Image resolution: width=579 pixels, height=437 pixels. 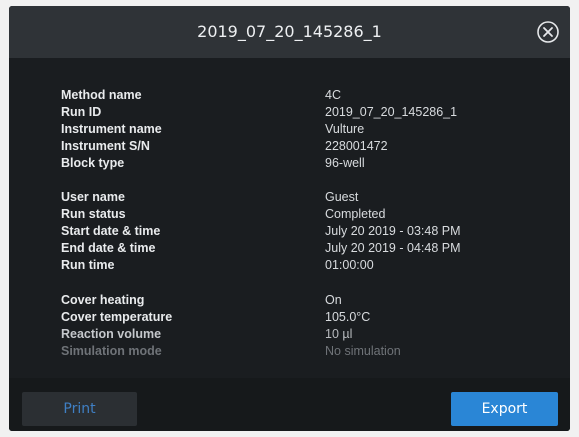 I want to click on dialog-header: 2019_07_20_145286_1, so click(x=289, y=32).